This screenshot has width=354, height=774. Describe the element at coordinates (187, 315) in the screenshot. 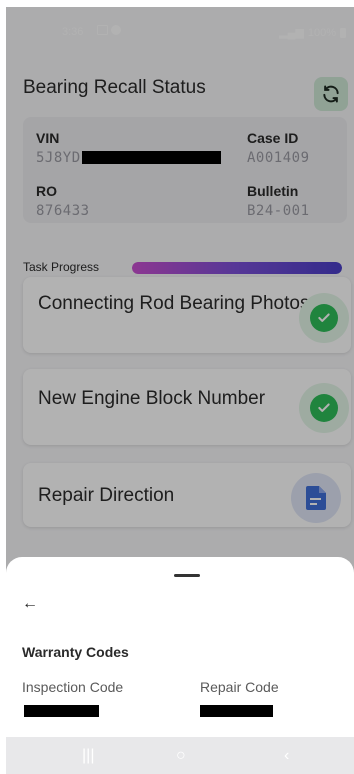

I see `task-card-connecting-rod-photos: Connecting Rod Bearing Photos` at that location.